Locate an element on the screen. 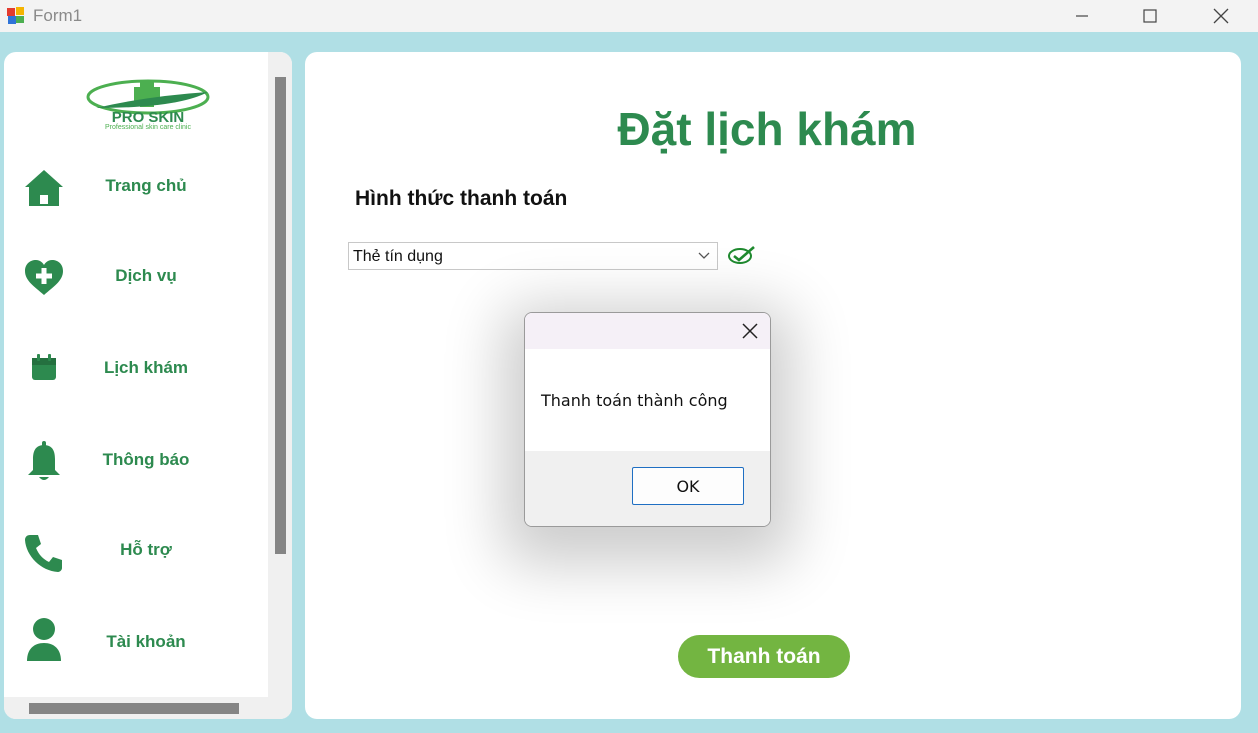 This screenshot has width=1258, height=733. sidebar-item-services: Dịch vụ is located at coordinates (136, 277).